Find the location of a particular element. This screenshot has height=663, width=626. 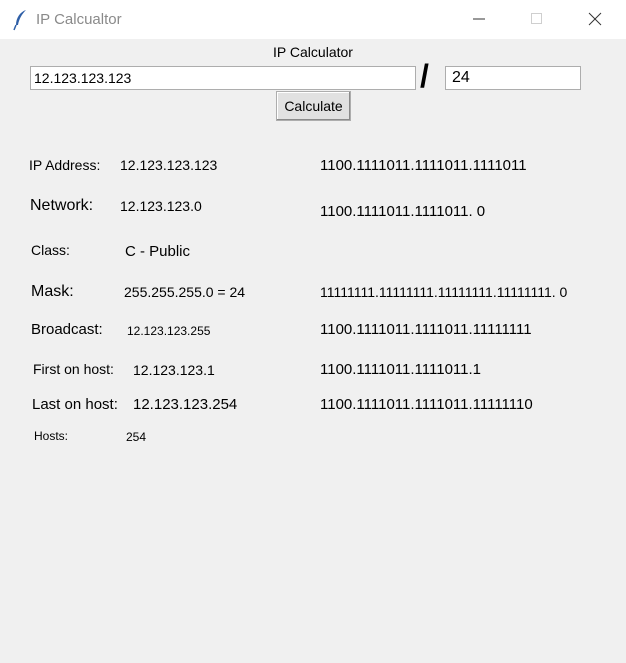

close-icon is located at coordinates (595, 19).